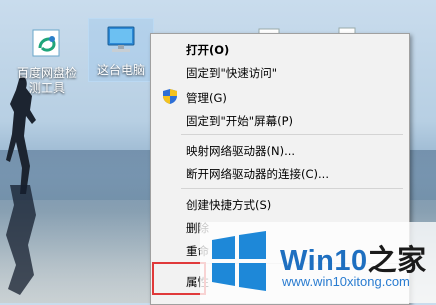  What do you see at coordinates (346, 281) in the screenshot?
I see `watermark-url: www.win10xitong.com` at bounding box center [346, 281].